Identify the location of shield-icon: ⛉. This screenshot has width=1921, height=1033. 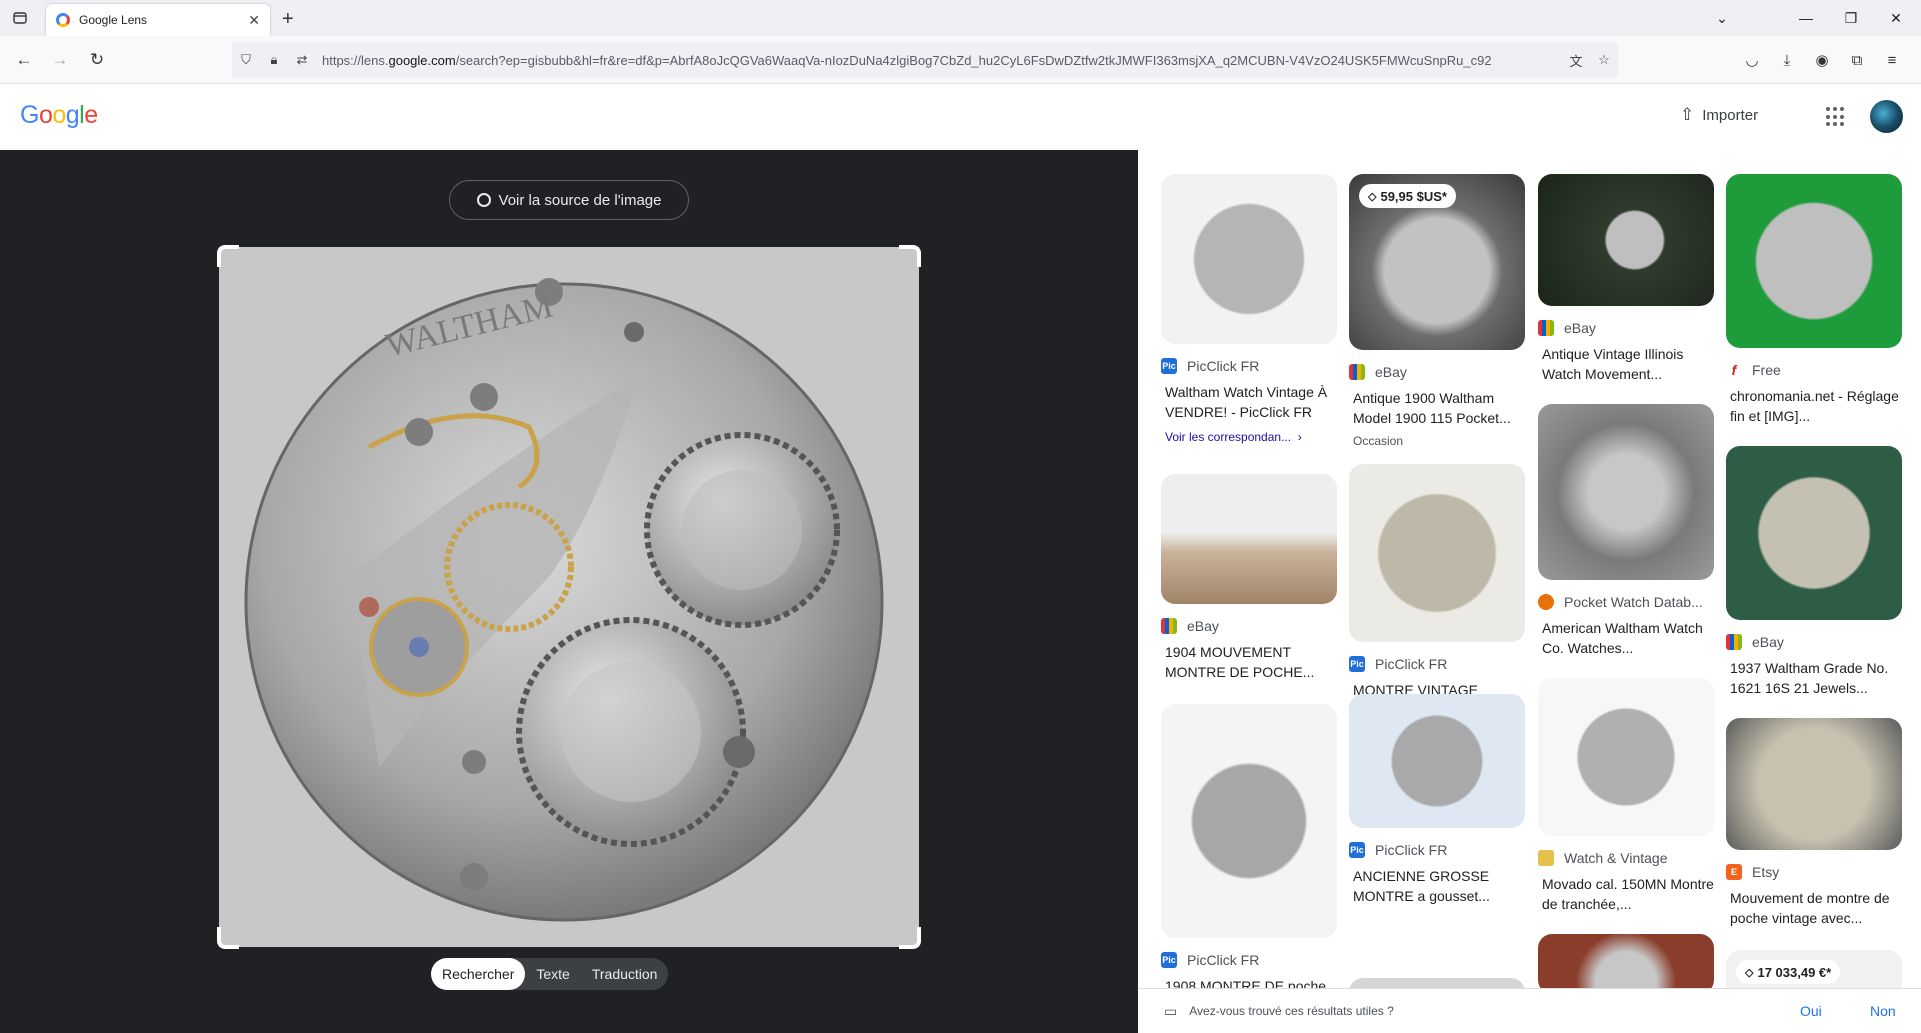
(246, 60).